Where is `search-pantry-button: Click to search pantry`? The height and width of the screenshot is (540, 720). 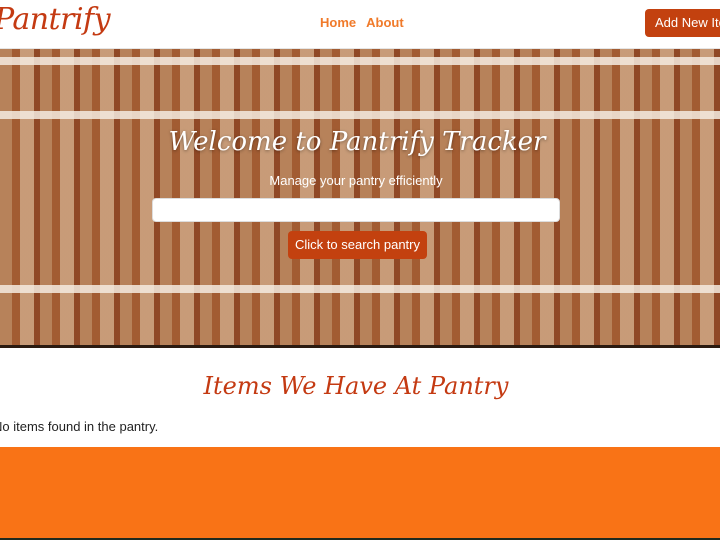
search-pantry-button: Click to search pantry is located at coordinates (357, 245).